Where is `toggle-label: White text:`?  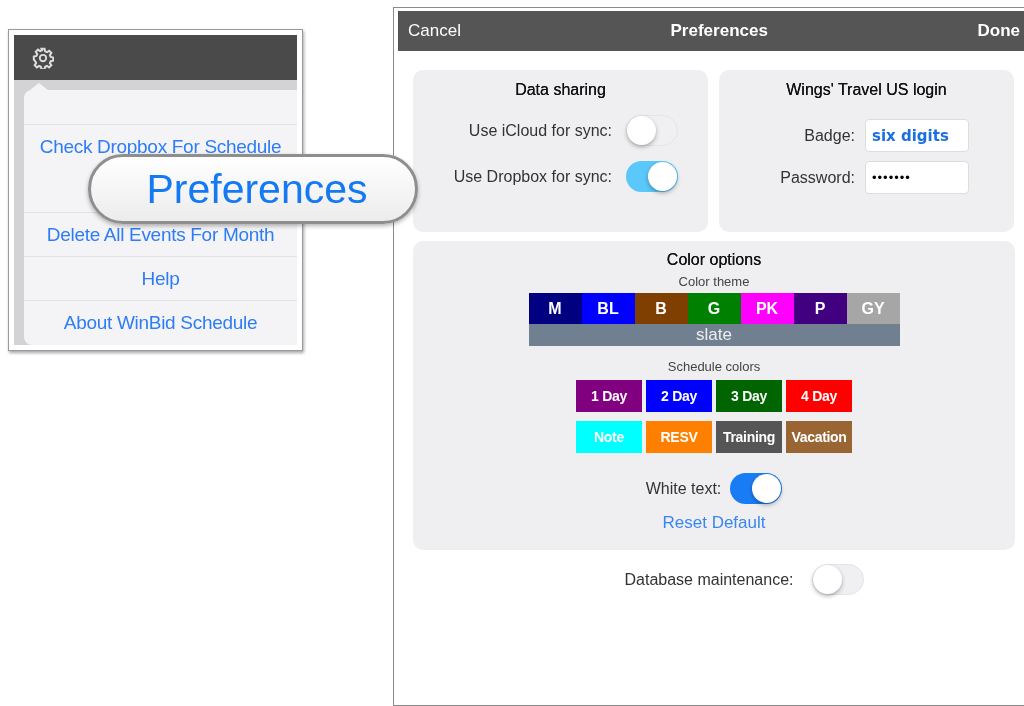
toggle-label: White text: is located at coordinates (683, 488).